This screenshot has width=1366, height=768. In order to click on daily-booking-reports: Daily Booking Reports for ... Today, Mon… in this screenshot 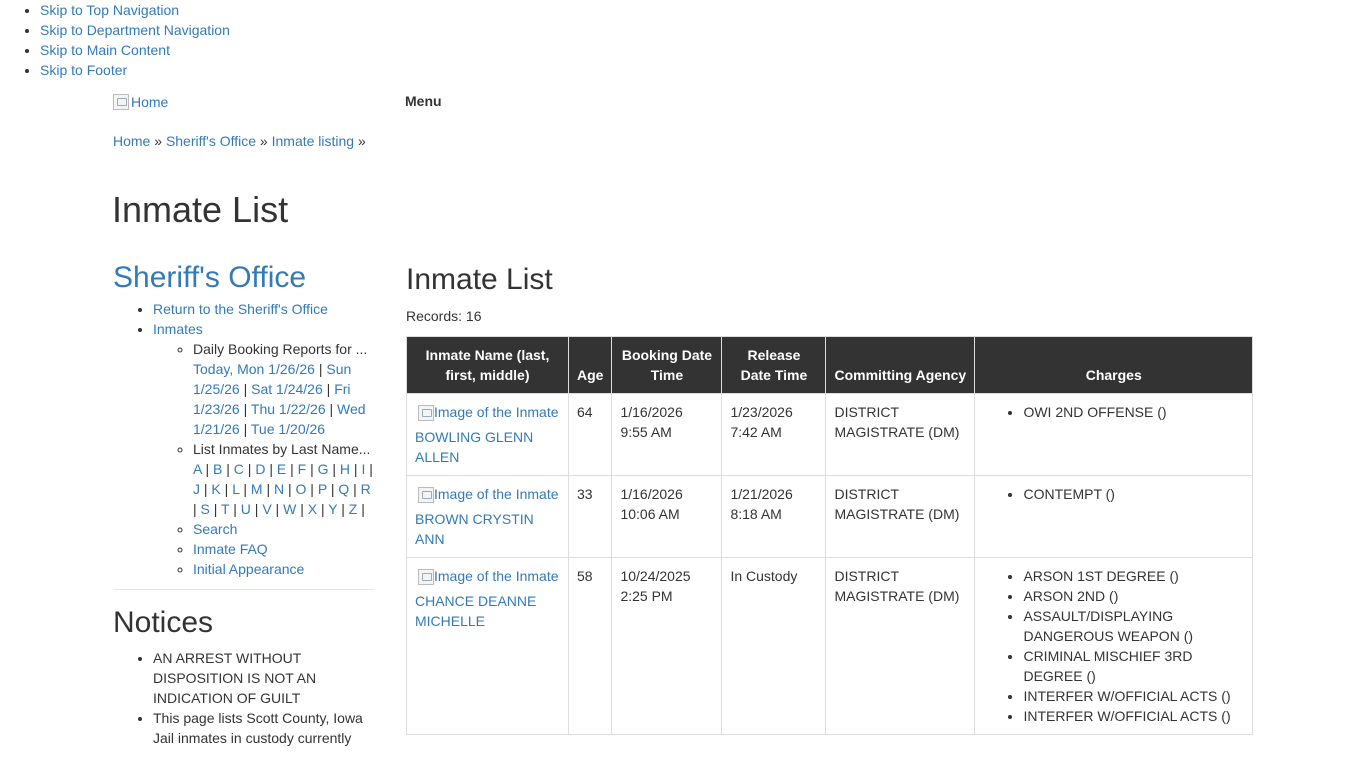, I will do `click(284, 389)`.